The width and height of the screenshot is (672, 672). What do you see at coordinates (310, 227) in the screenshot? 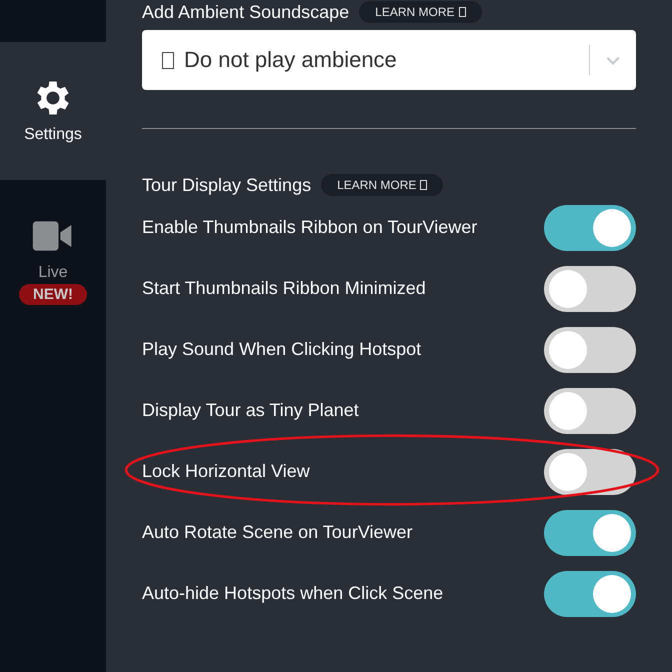
I see `setting-label: Enable Thumbnails Ribbon on TourViewer` at bounding box center [310, 227].